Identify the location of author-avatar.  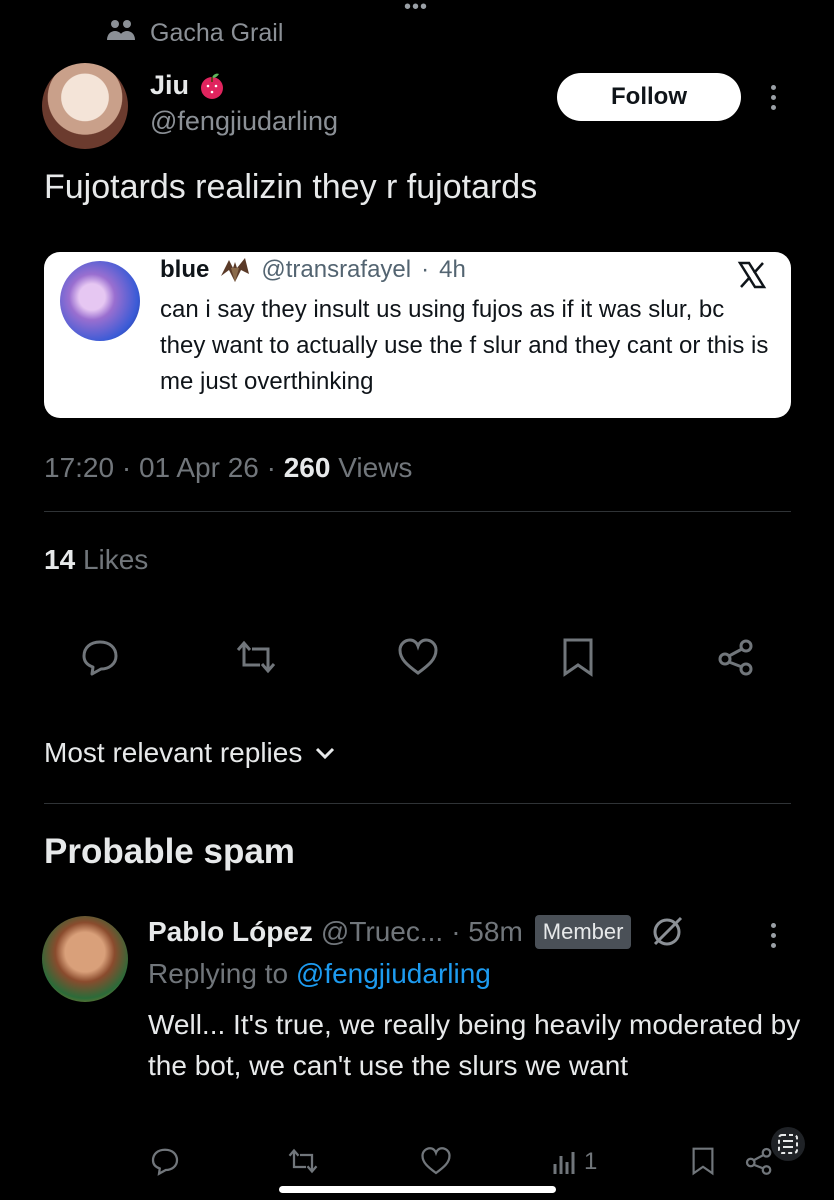
(85, 106).